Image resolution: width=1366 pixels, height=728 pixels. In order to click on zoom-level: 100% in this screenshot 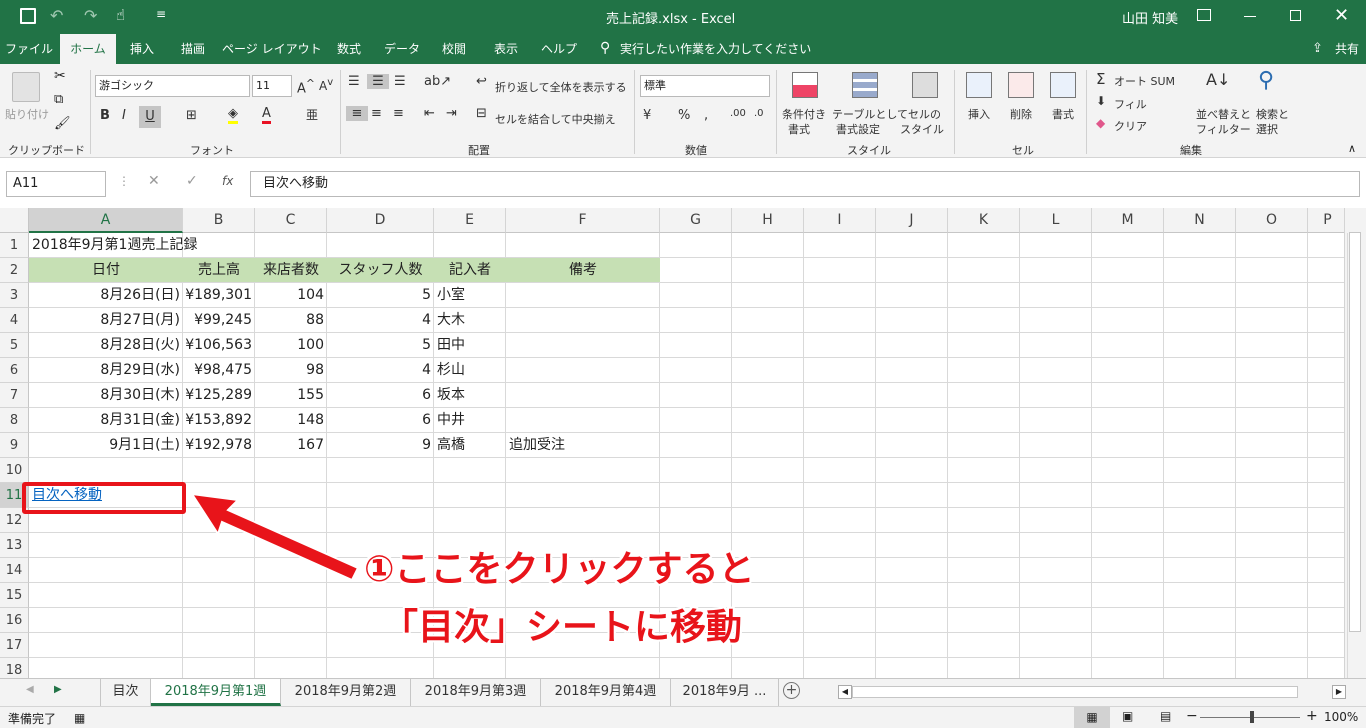, I will do `click(1341, 717)`.